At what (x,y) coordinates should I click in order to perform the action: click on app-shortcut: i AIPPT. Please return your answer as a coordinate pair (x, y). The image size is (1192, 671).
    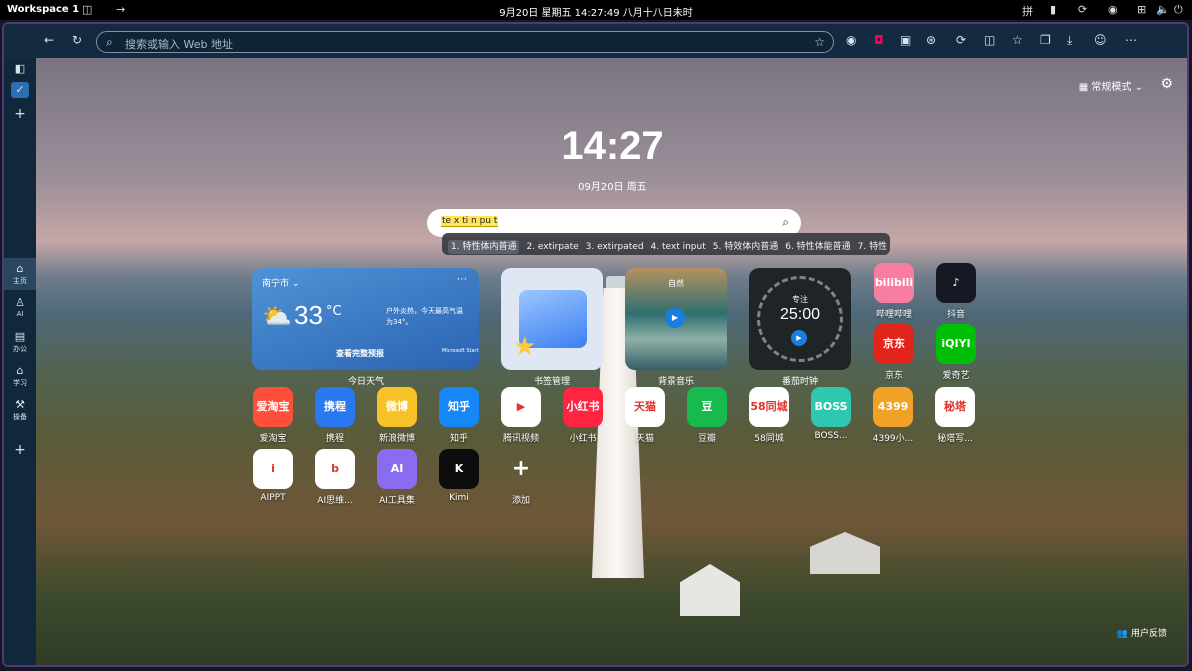
    Looking at the image, I should click on (273, 476).